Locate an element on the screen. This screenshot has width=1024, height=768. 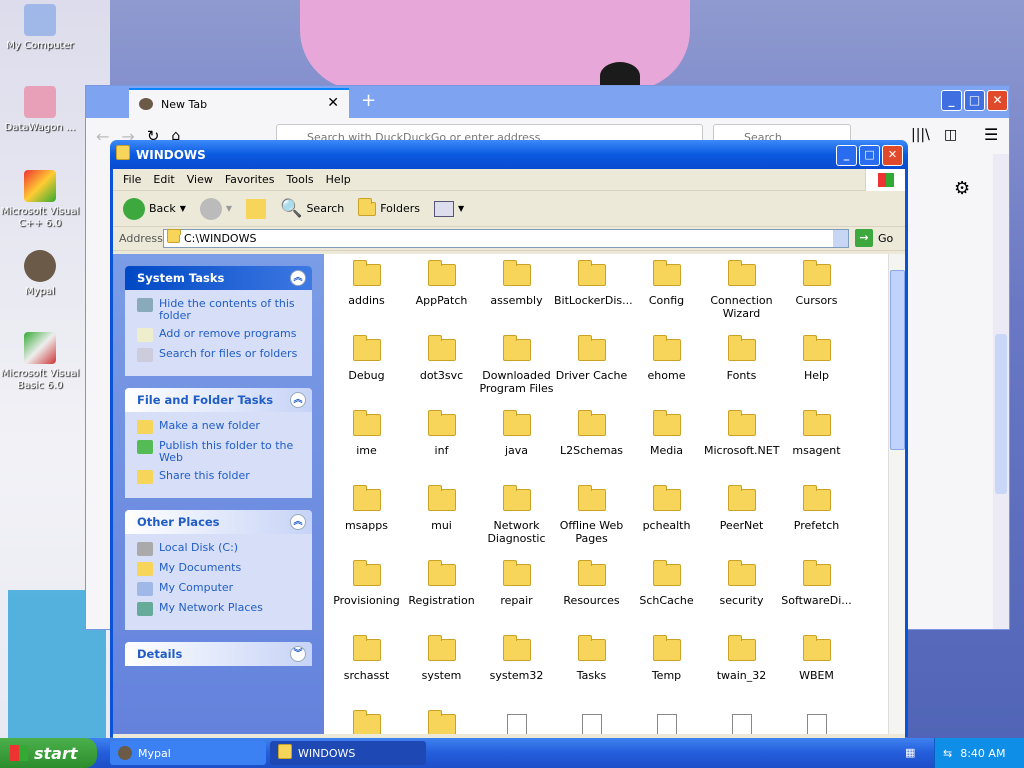
browser-tab-new-tab: New Tab ✕ is located at coordinates (239, 103).